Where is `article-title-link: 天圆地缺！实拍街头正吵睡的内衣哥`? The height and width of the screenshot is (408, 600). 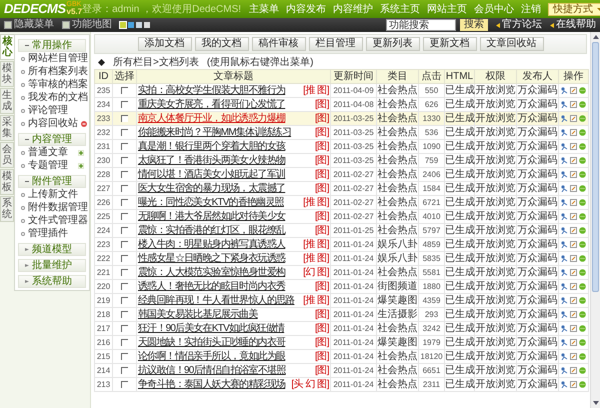
article-title-link: 天圆地缺！实拍街头正吵睡的内衣哥 is located at coordinates (212, 342).